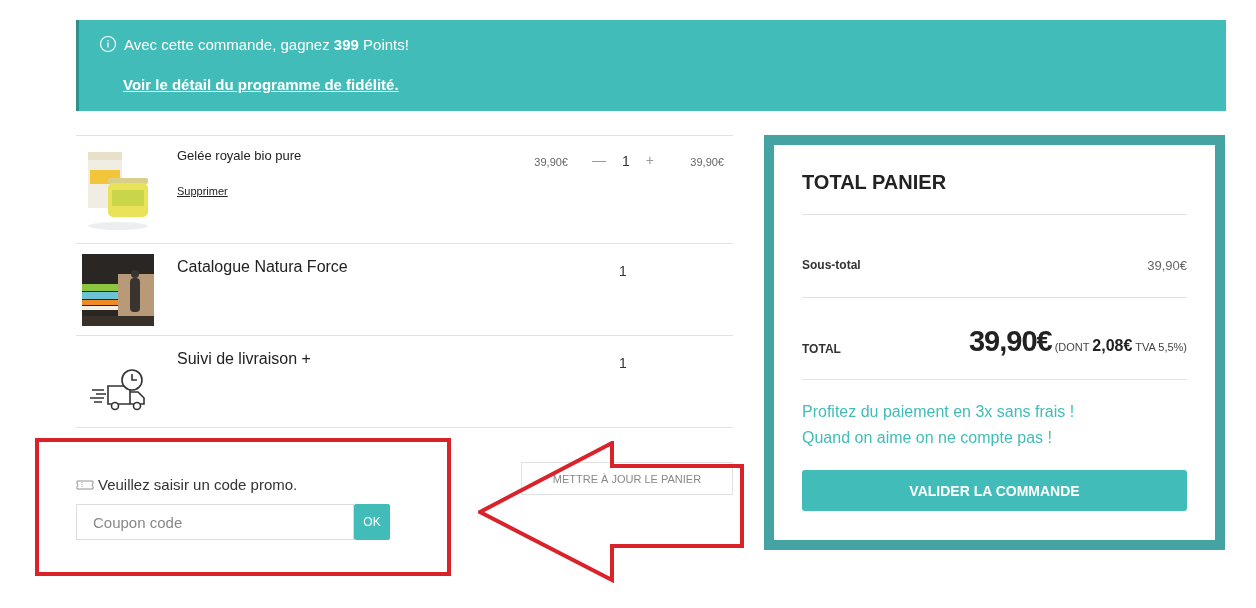 The image size is (1256, 608). What do you see at coordinates (649, 160) in the screenshot?
I see `increase-quantity-button: +` at bounding box center [649, 160].